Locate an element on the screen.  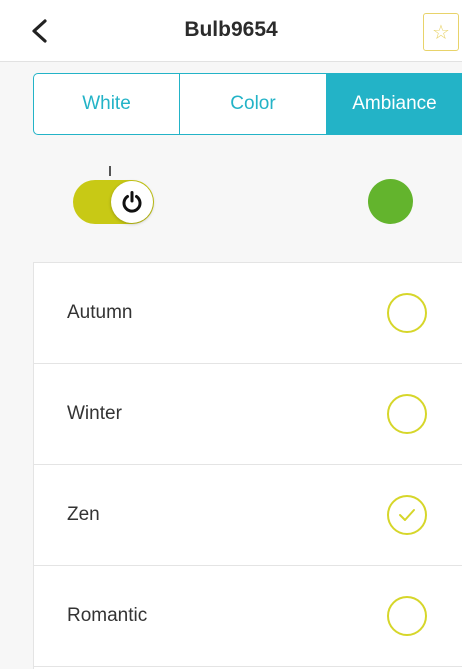
power-toggle-knob is located at coordinates (132, 202).